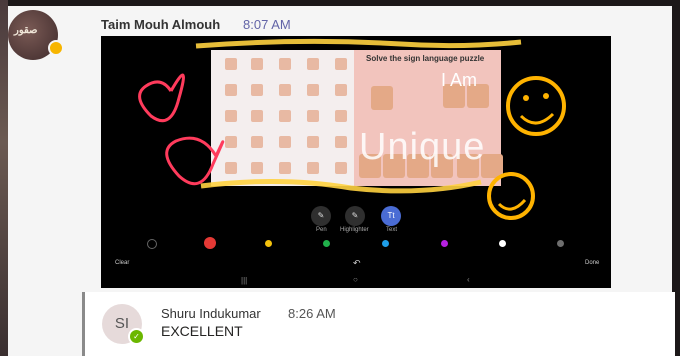 The height and width of the screenshot is (356, 680). I want to click on android-nav-bar: ||| ○ ‹, so click(356, 280).